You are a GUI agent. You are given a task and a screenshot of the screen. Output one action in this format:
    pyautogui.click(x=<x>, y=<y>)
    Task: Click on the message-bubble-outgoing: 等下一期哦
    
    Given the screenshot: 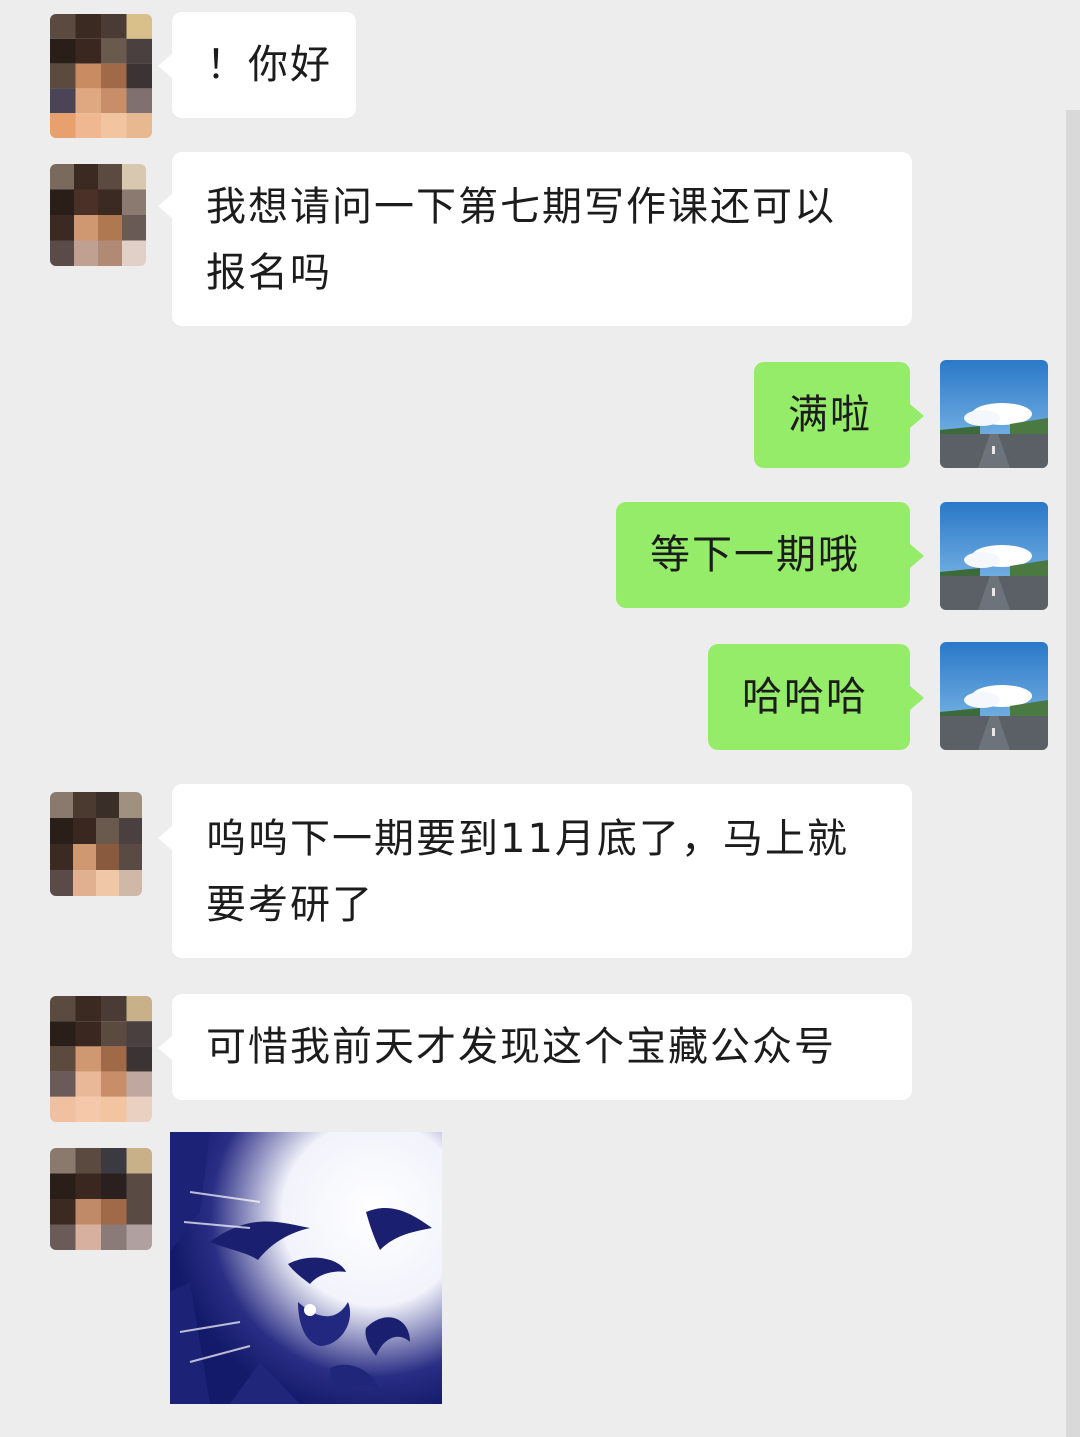 What is the action you would take?
    pyautogui.click(x=770, y=555)
    